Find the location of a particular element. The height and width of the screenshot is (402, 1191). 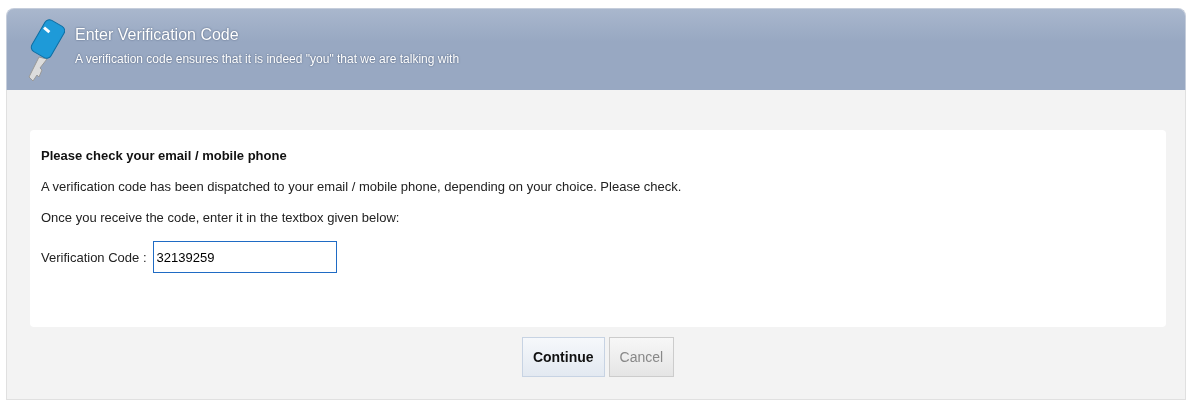

page-title: Enter Verification Code is located at coordinates (157, 34).